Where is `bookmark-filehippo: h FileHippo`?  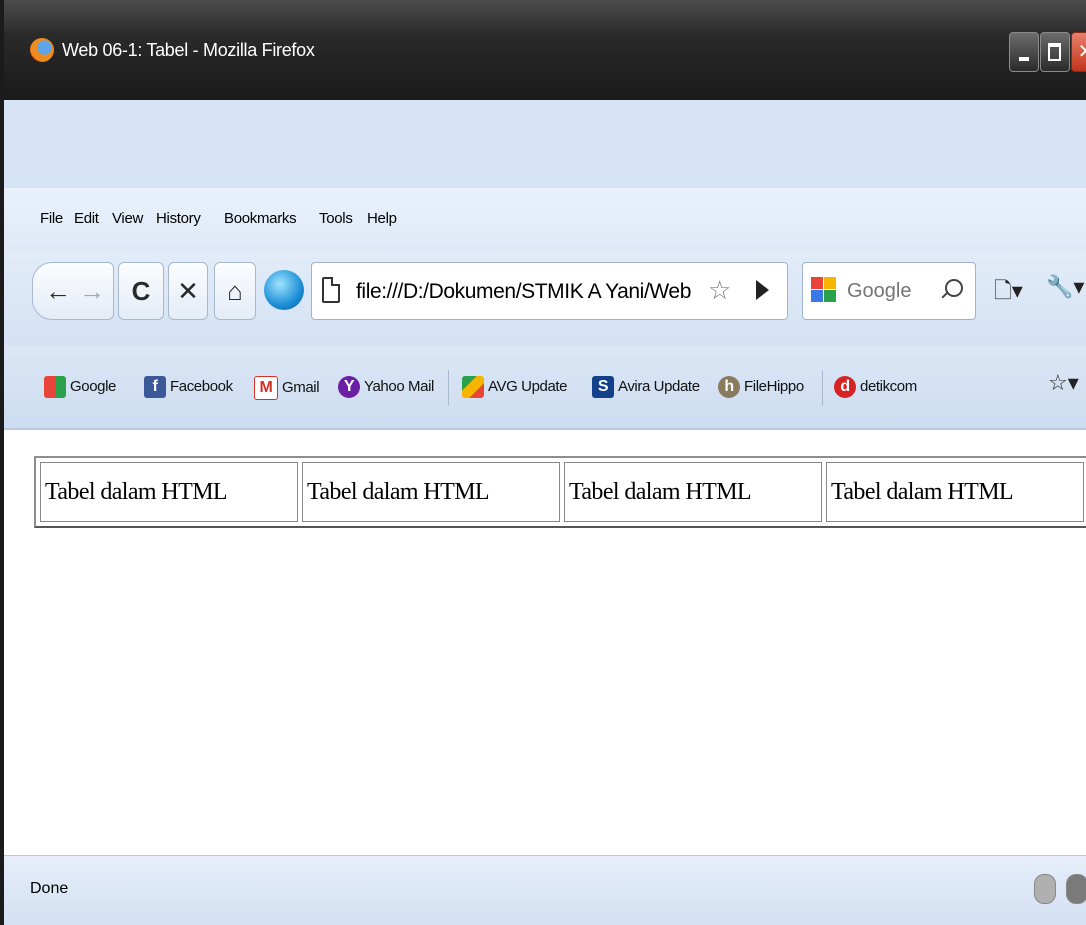 bookmark-filehippo: h FileHippo is located at coordinates (761, 387).